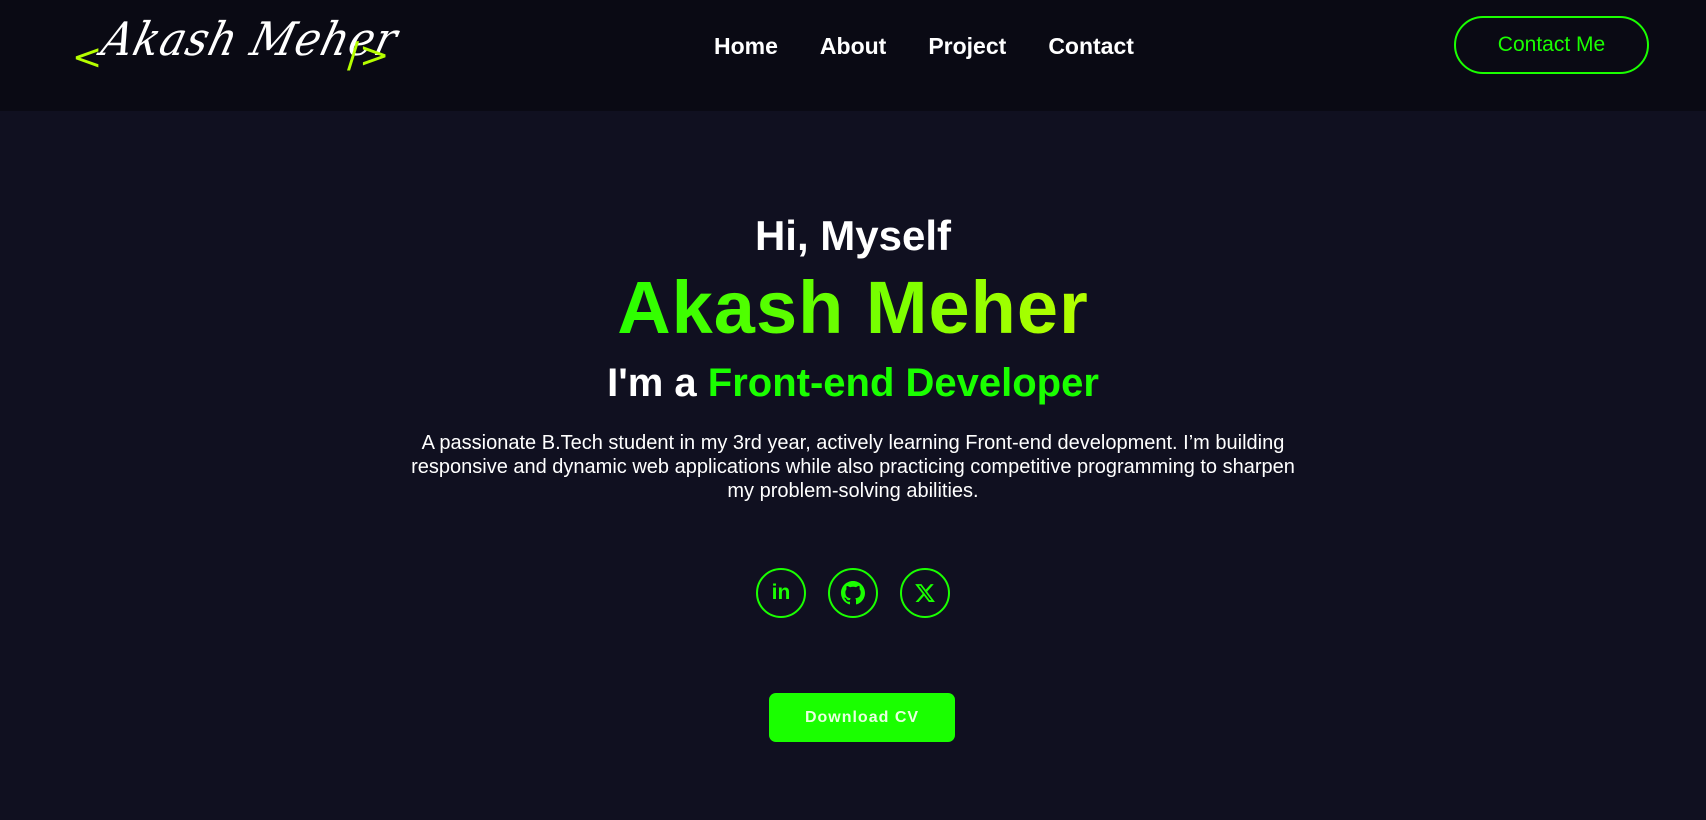 This screenshot has width=1706, height=820. I want to click on nav-link-about: About, so click(853, 46).